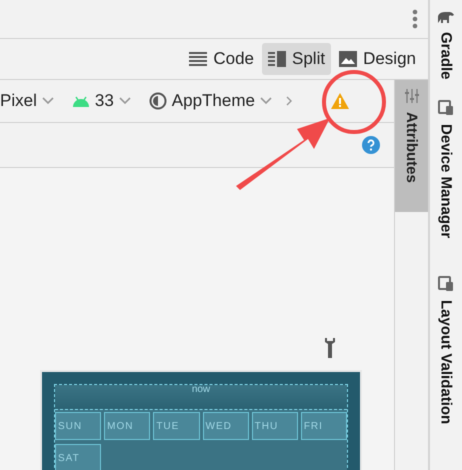  What do you see at coordinates (225, 426) in the screenshot?
I see `day-label: WED` at bounding box center [225, 426].